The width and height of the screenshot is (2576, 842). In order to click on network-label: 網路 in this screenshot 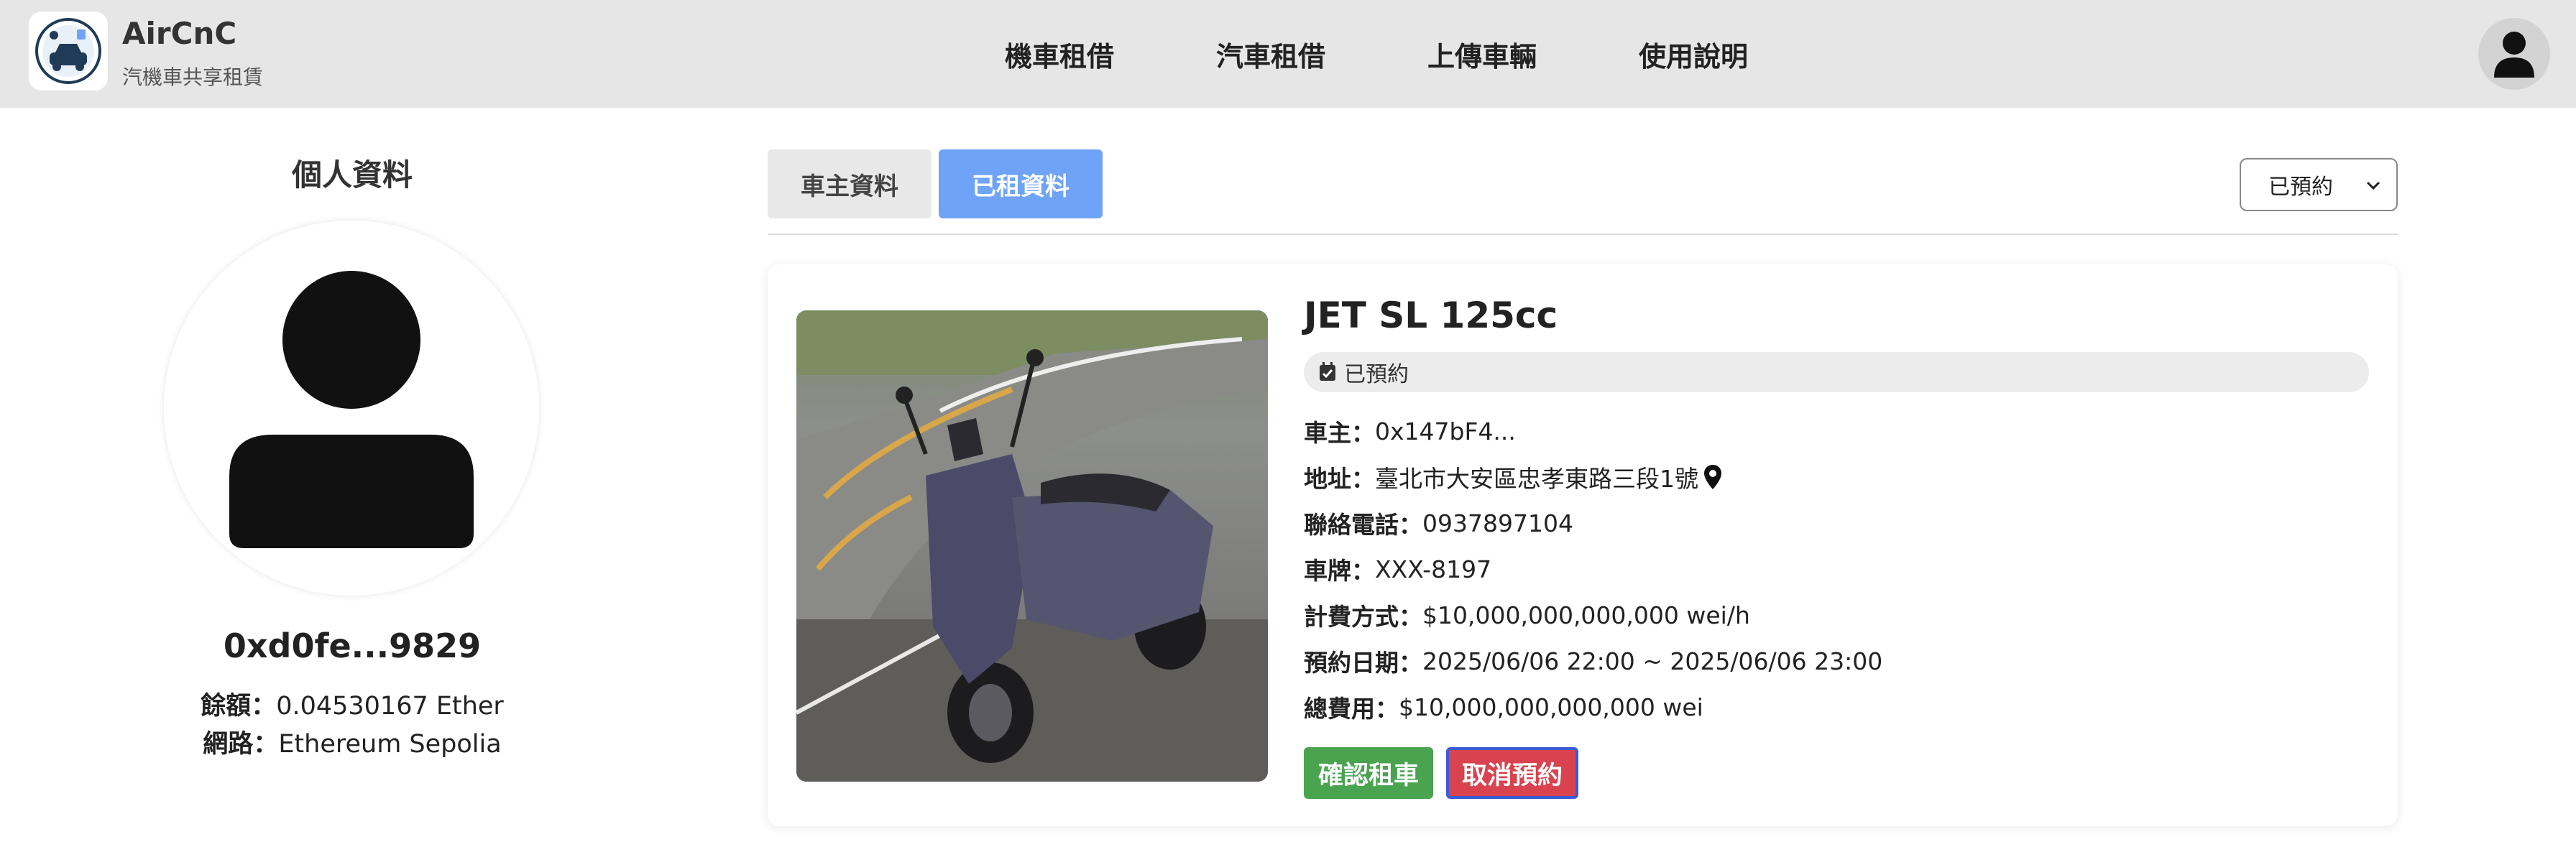, I will do `click(228, 744)`.